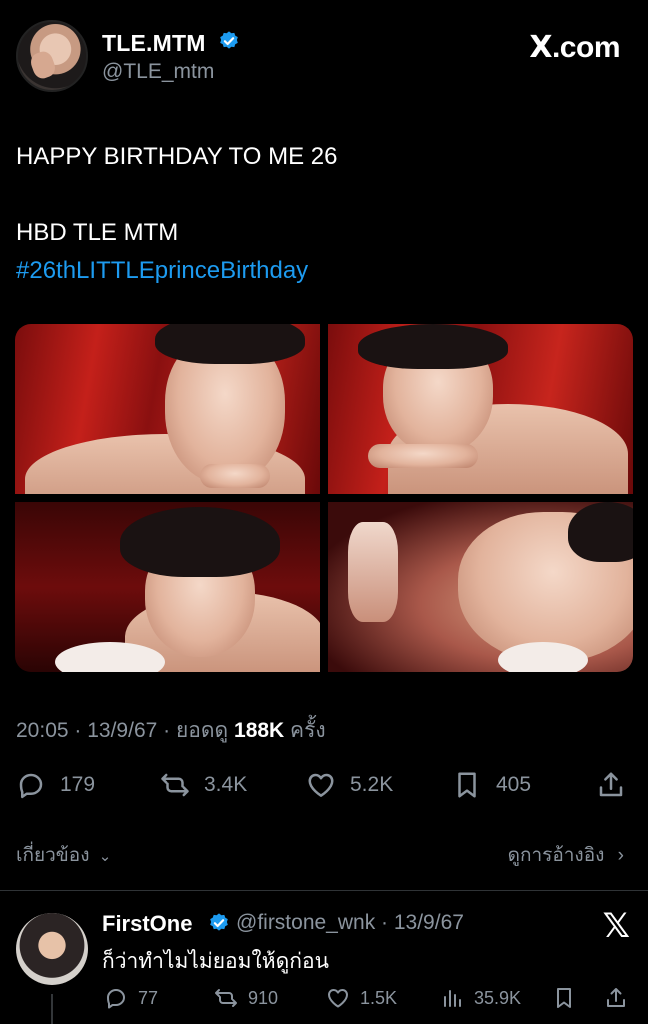  What do you see at coordinates (226, 784) in the screenshot?
I see `repost-count: 3.4K` at bounding box center [226, 784].